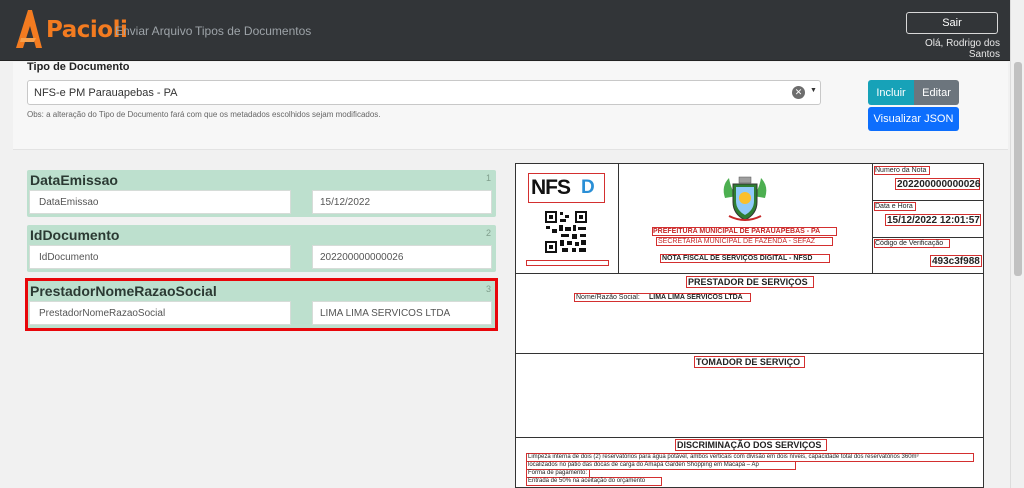  Describe the element at coordinates (402, 257) in the screenshot. I see `metadata-value-field: 202200000000026` at that location.